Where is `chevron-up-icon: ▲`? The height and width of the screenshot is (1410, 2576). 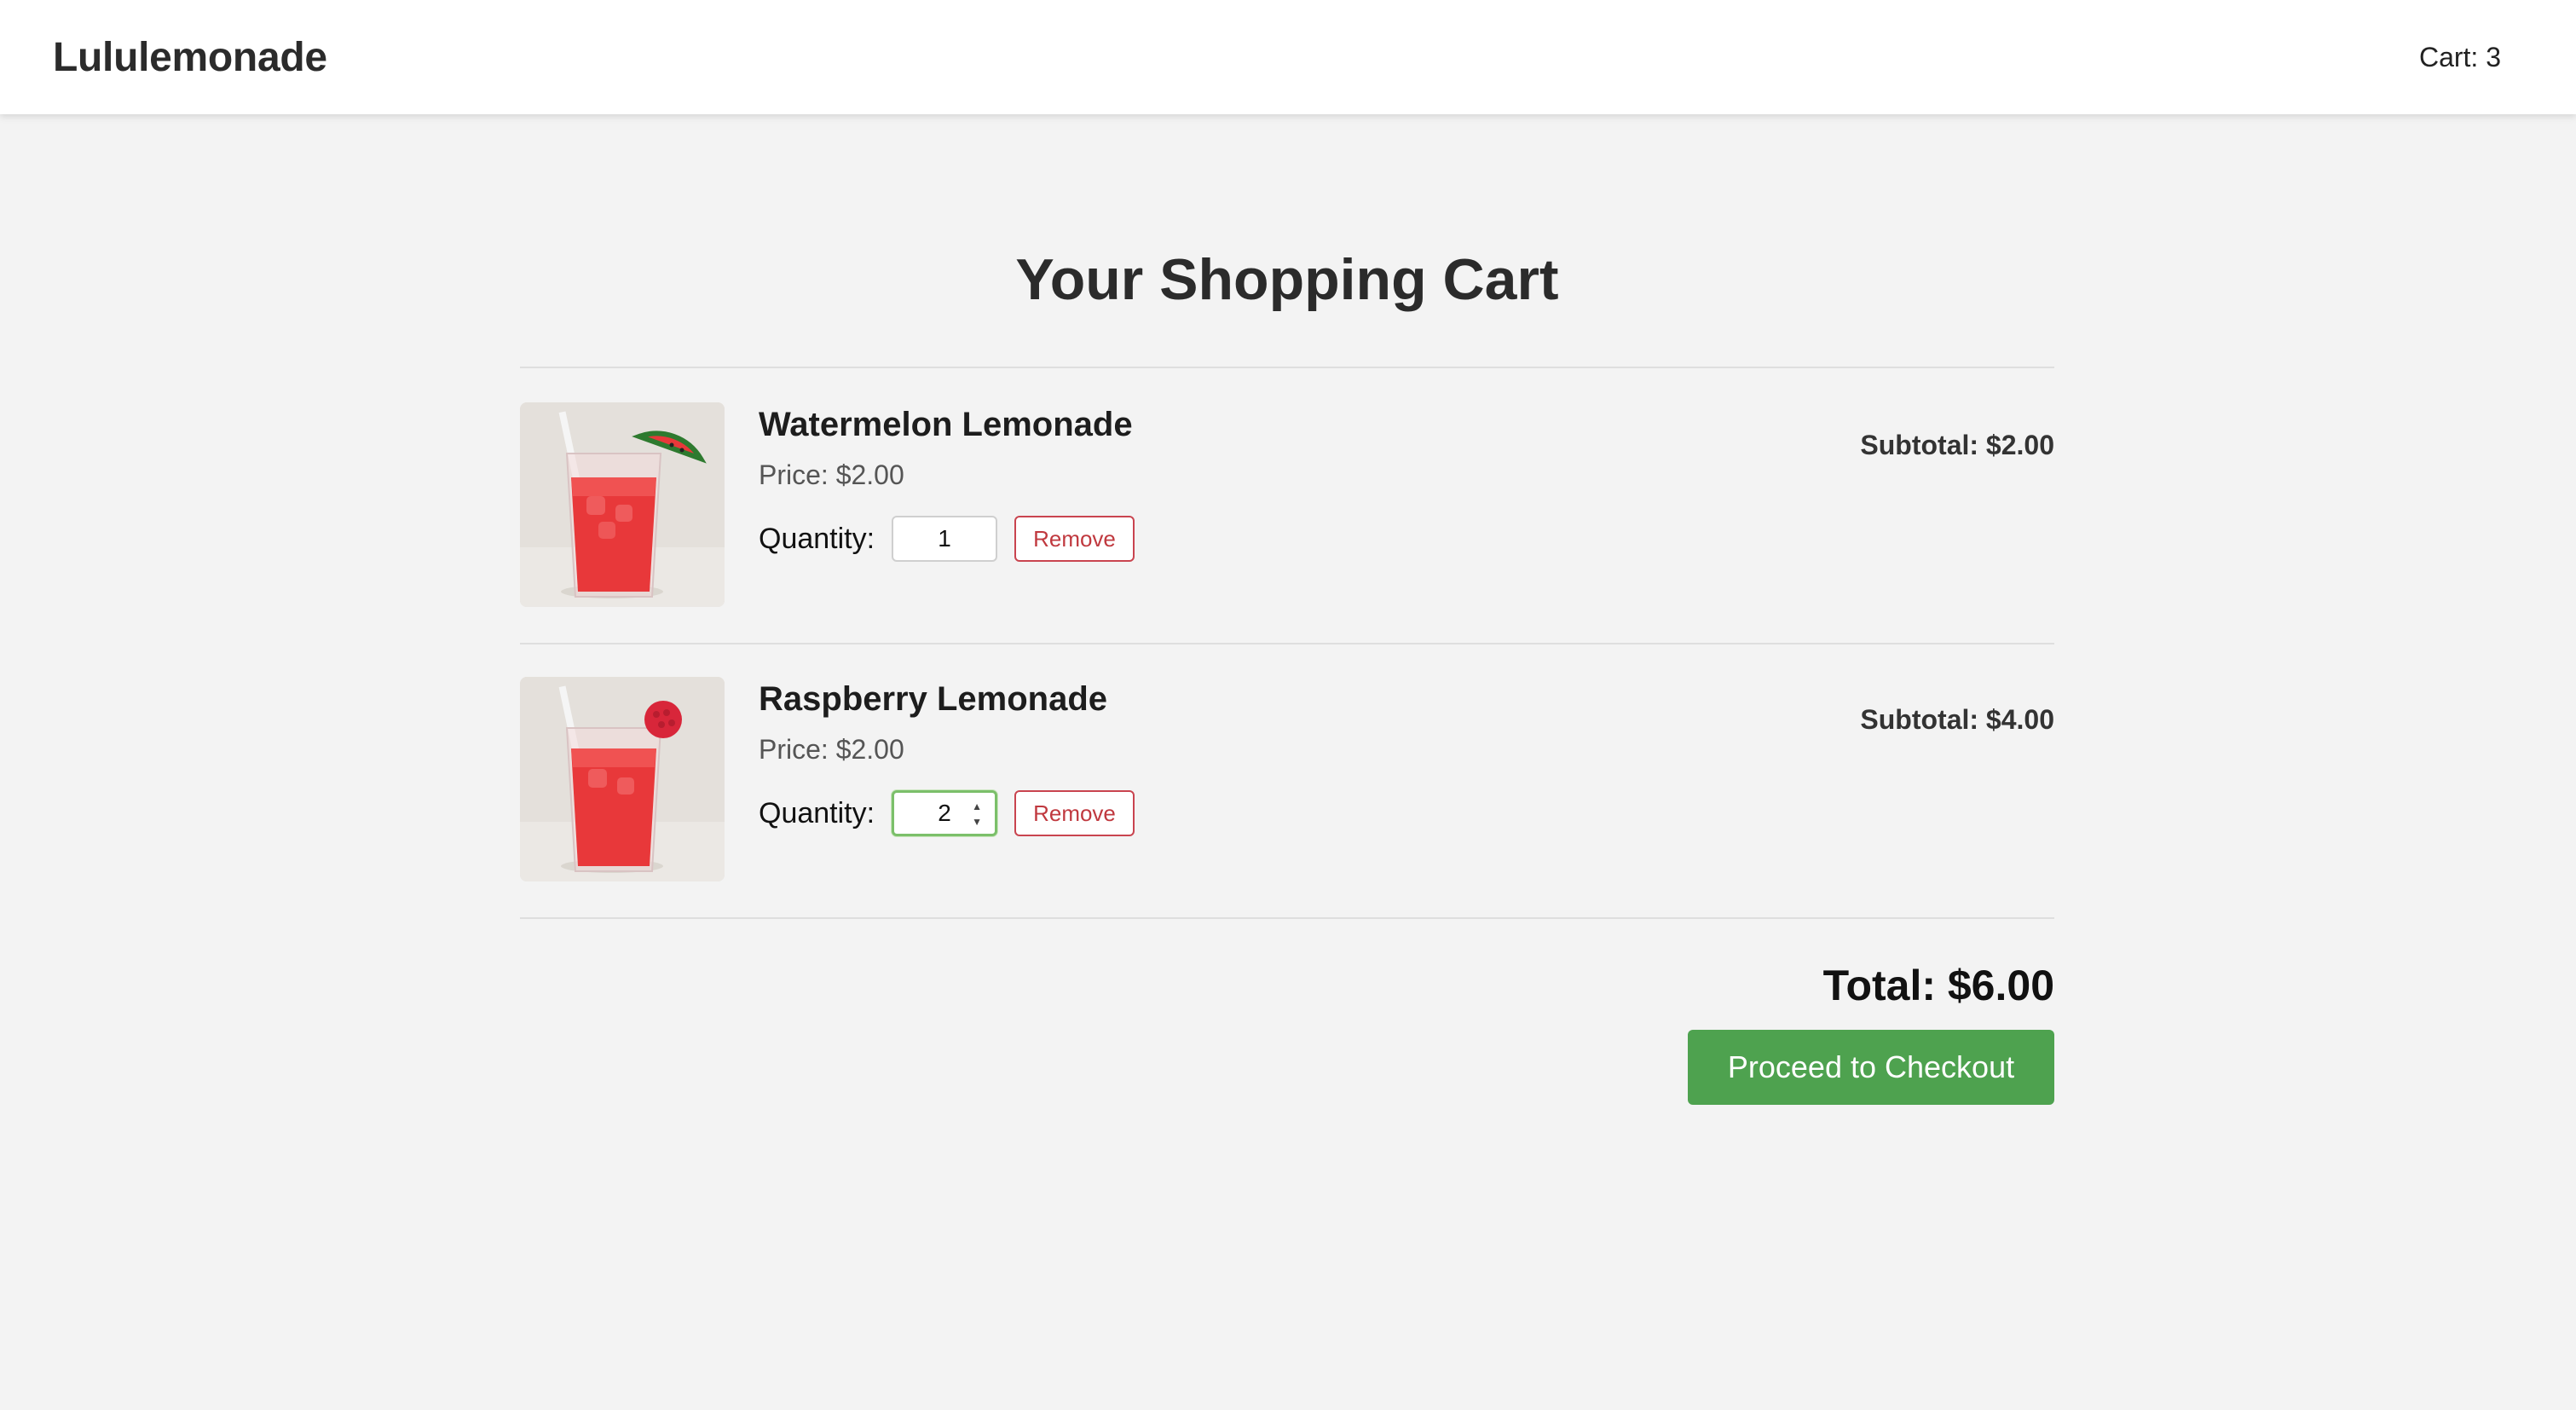 chevron-up-icon: ▲ is located at coordinates (977, 806).